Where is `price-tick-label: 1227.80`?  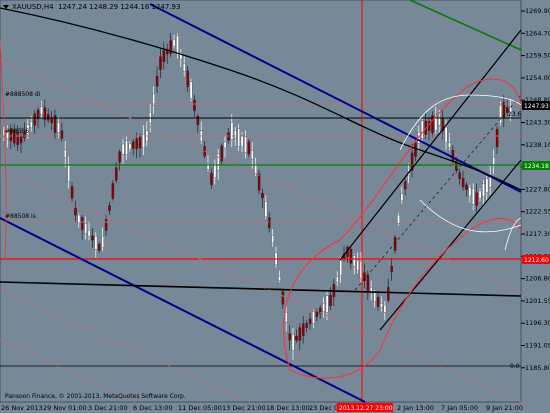
price-tick-label: 1227.80 is located at coordinates (537, 189).